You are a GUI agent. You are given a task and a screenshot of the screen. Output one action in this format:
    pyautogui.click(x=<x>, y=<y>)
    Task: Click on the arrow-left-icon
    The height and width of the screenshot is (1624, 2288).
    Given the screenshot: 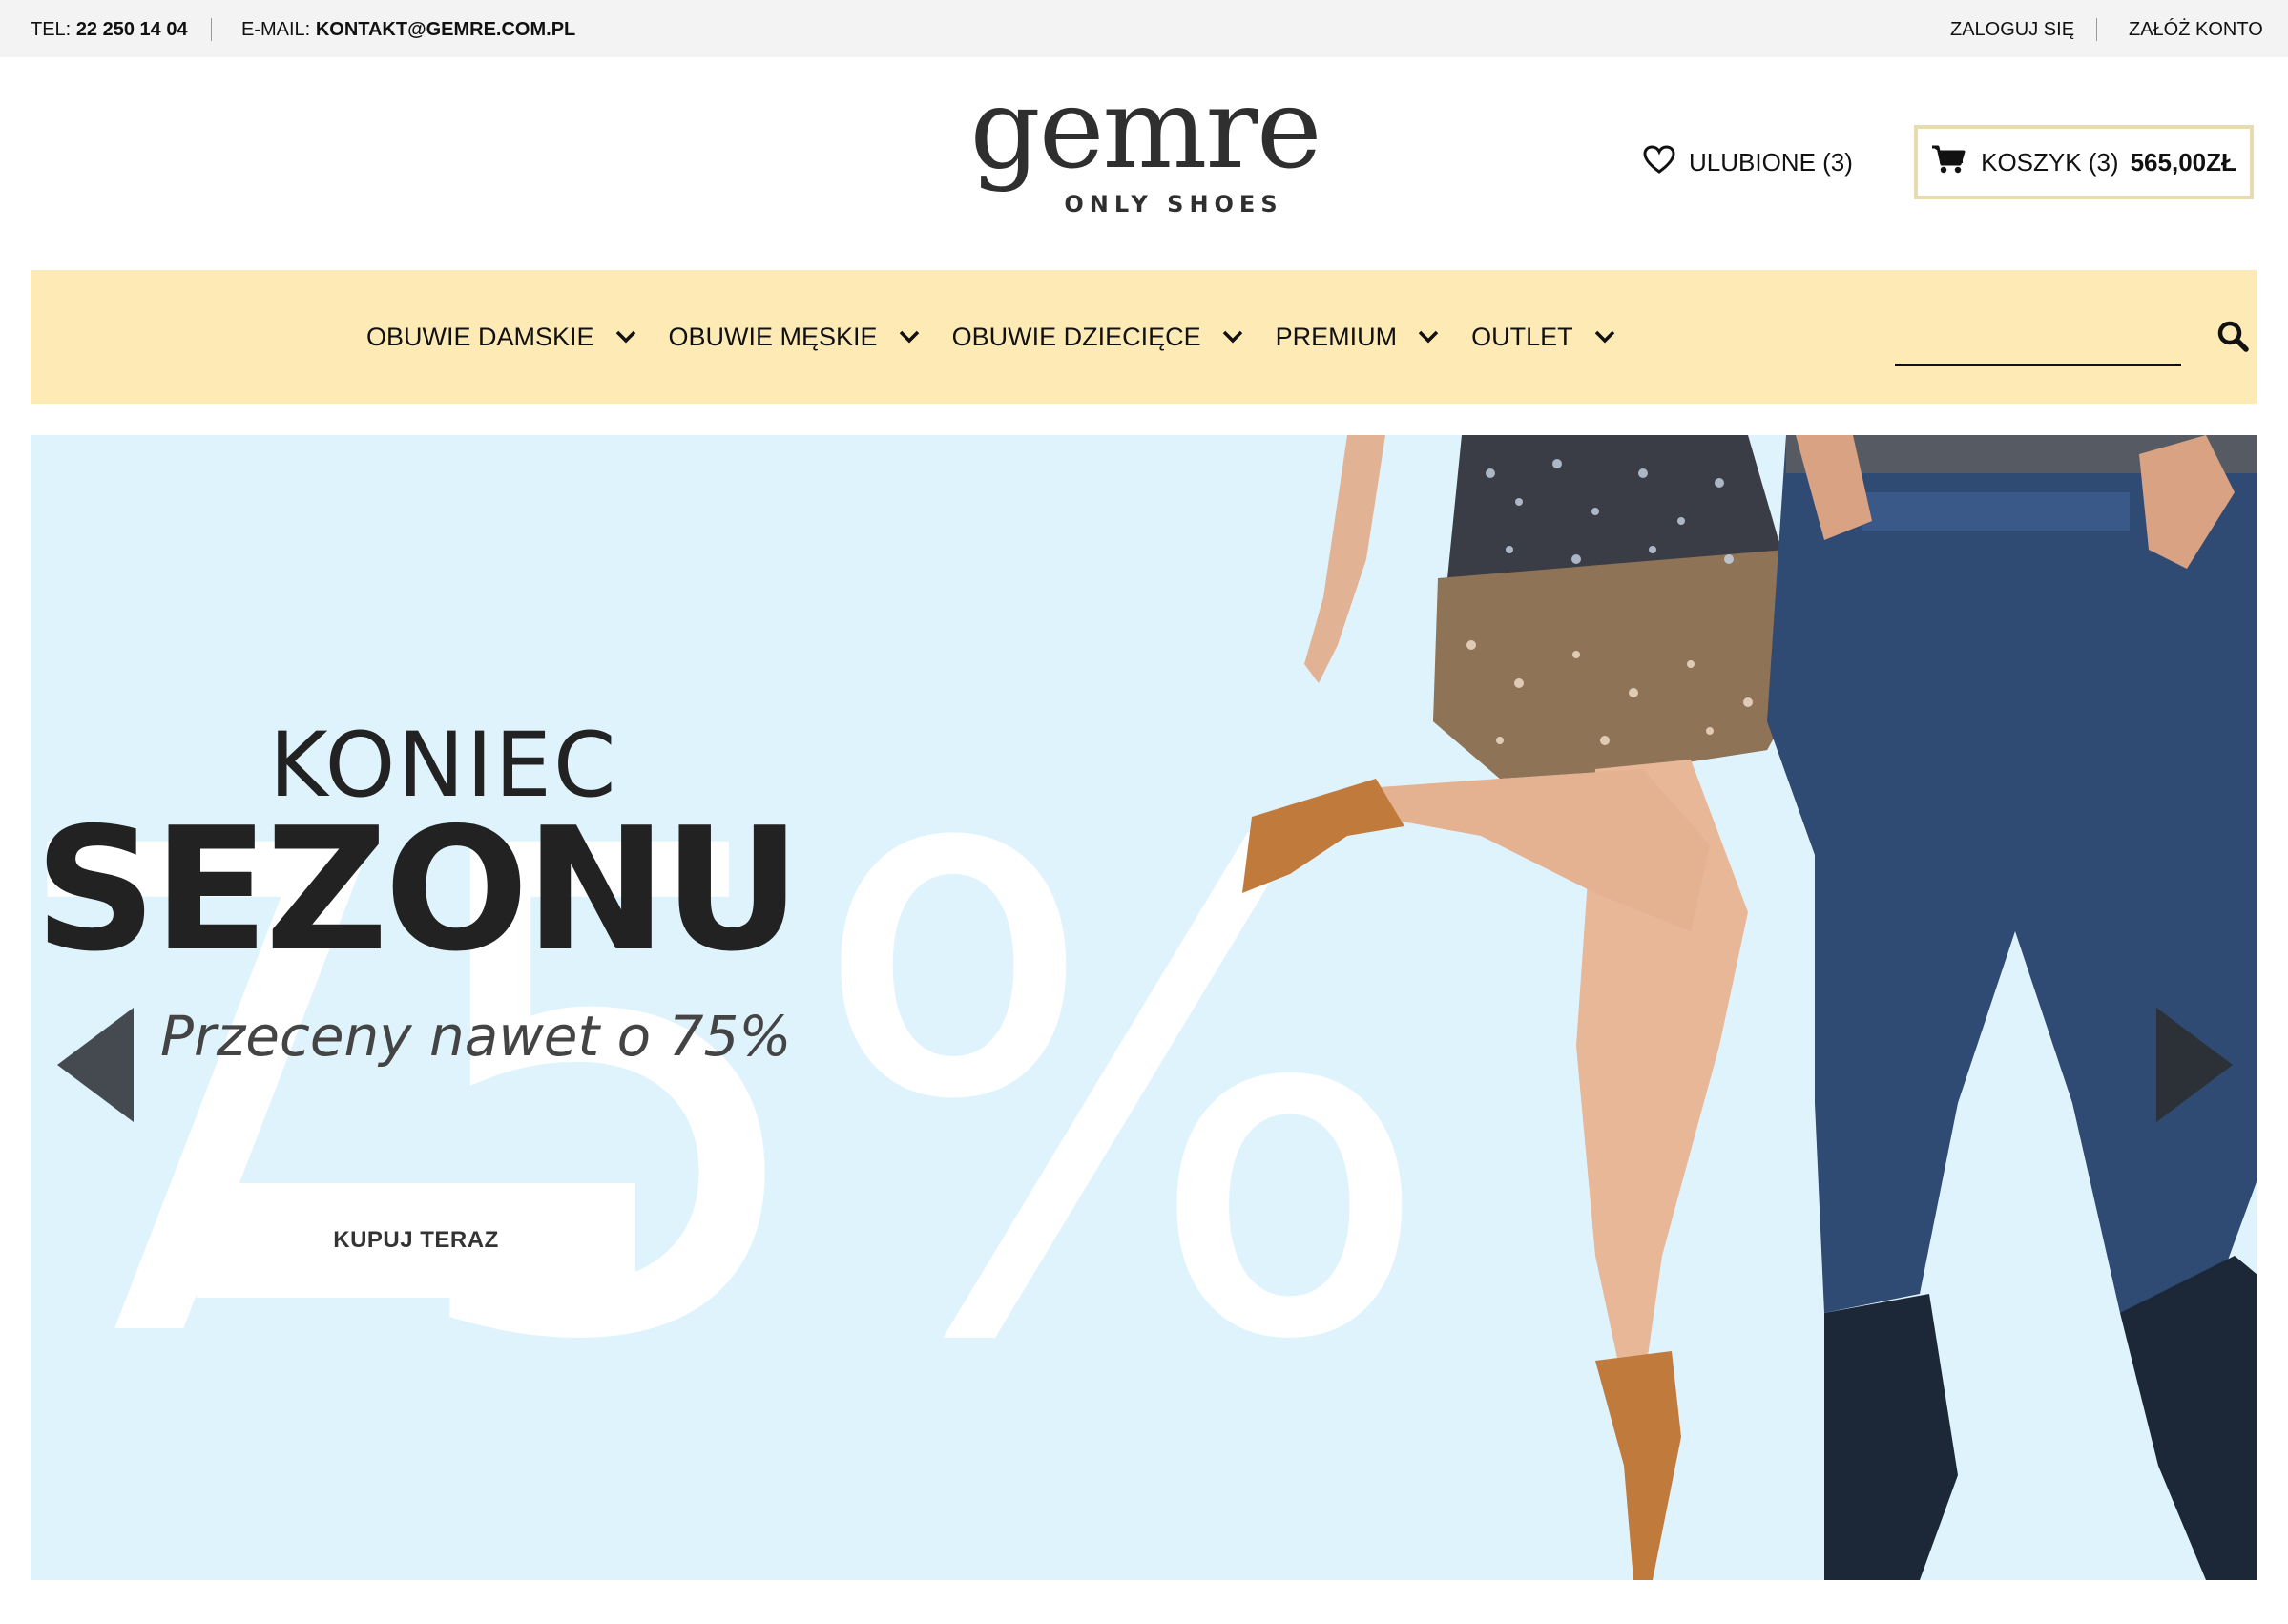 What is the action you would take?
    pyautogui.click(x=96, y=1065)
    